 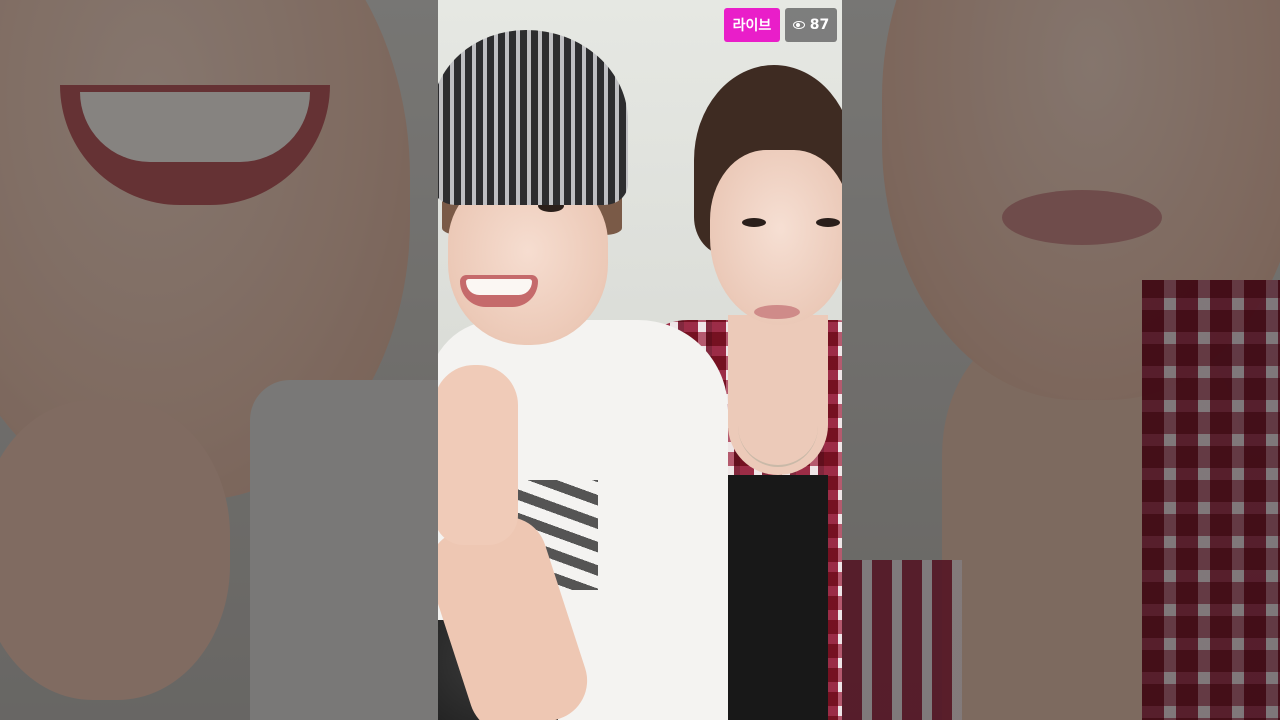 I want to click on eye-icon, so click(x=798, y=25).